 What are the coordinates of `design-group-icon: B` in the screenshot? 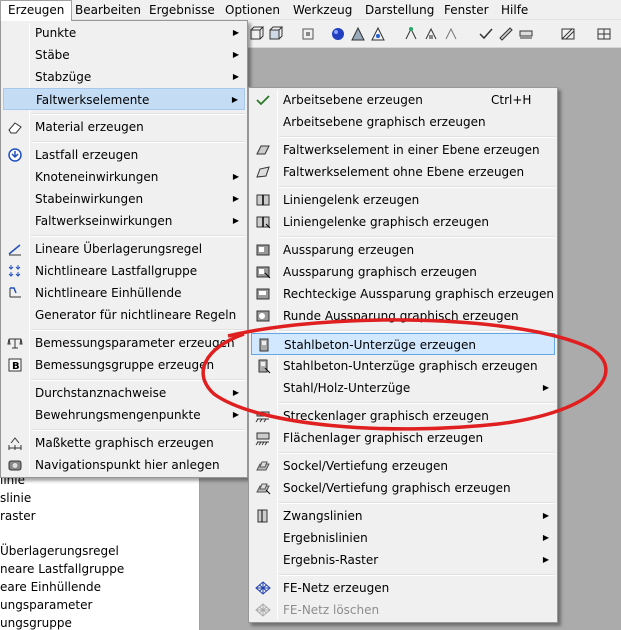 It's located at (15, 365).